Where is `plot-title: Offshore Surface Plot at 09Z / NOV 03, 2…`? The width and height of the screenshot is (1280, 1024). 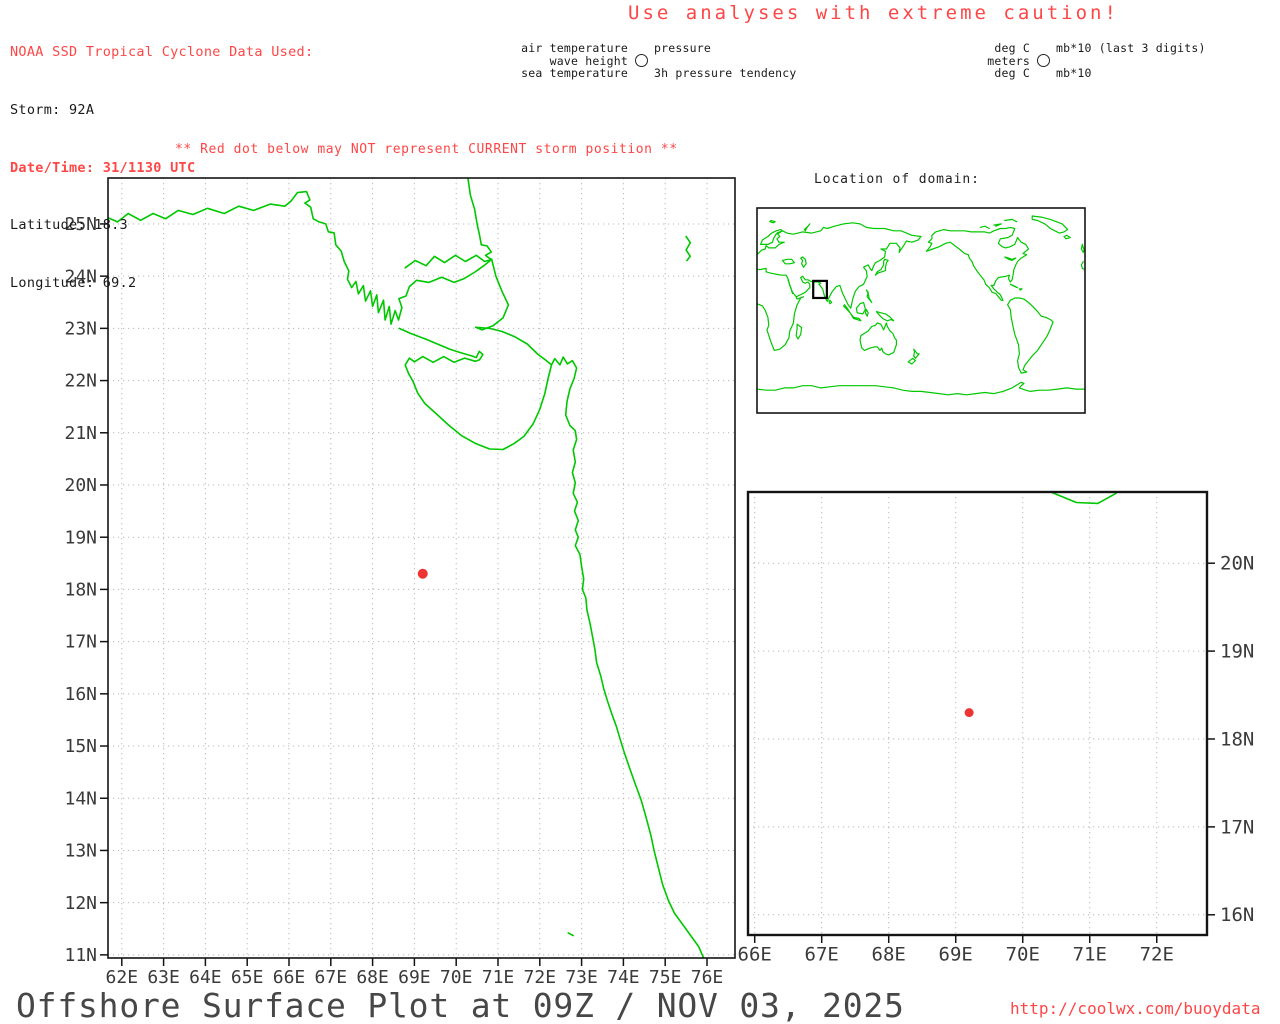
plot-title: Offshore Surface Plot at 09Z / NOV 03, 2… is located at coordinates (460, 1005).